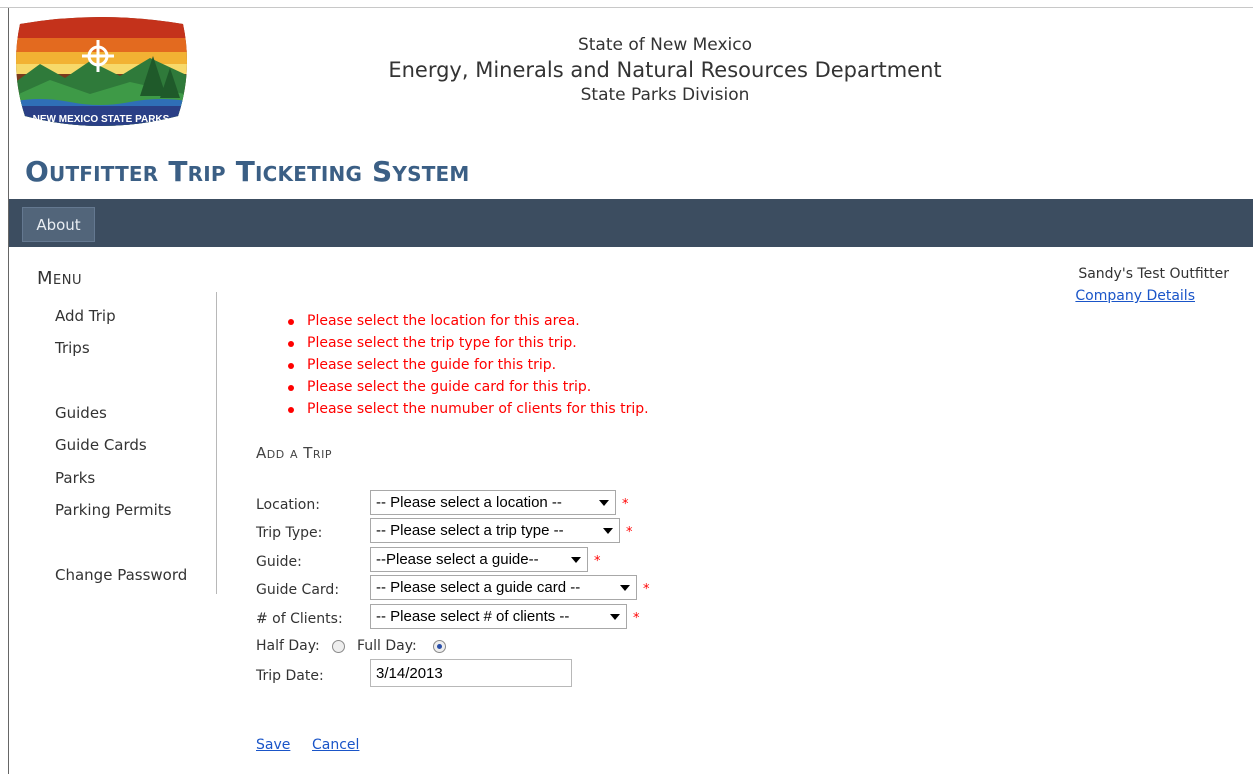  Describe the element at coordinates (1153, 274) in the screenshot. I see `outfitter-name: Sandy's Test Outfitter` at that location.